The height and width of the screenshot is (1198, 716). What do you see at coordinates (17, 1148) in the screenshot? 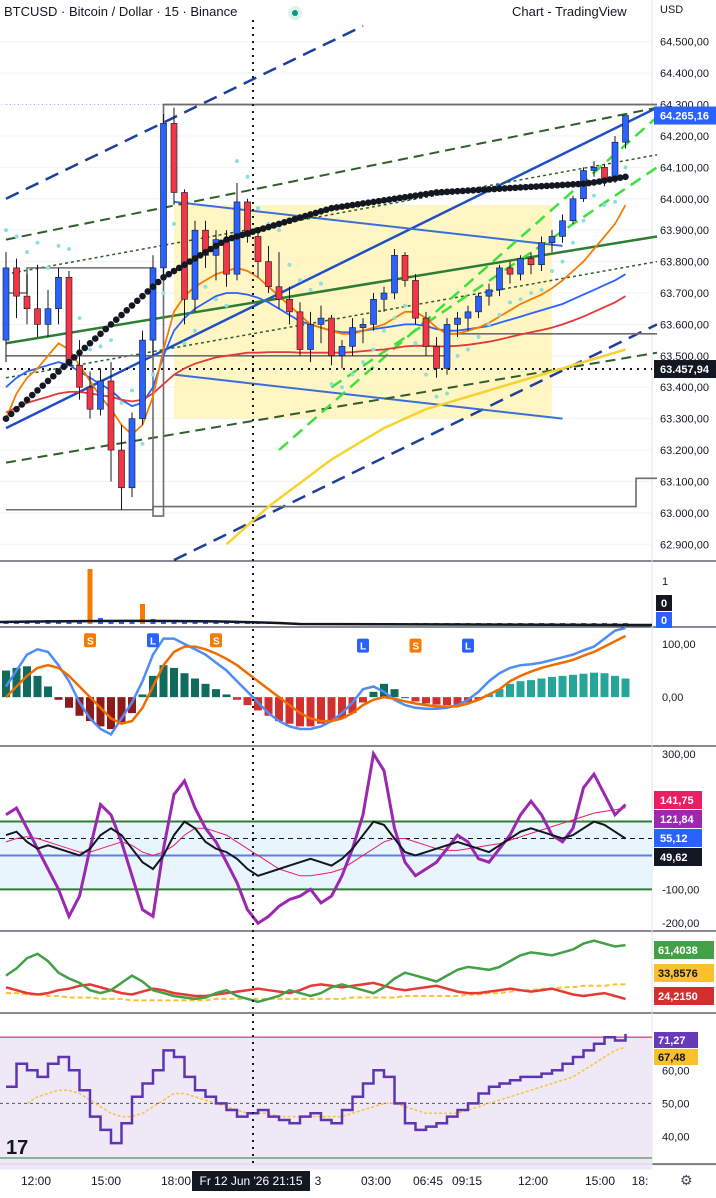
I see `tradingview-logo-icon: 17` at bounding box center [17, 1148].